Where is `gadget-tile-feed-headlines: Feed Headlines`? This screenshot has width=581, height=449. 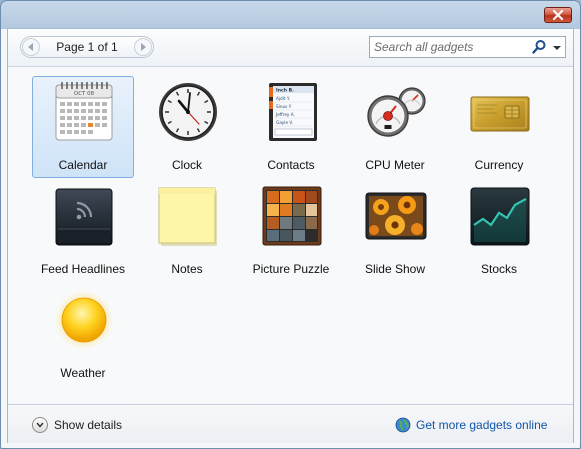
gadget-tile-feed-headlines: Feed Headlines is located at coordinates (83, 231).